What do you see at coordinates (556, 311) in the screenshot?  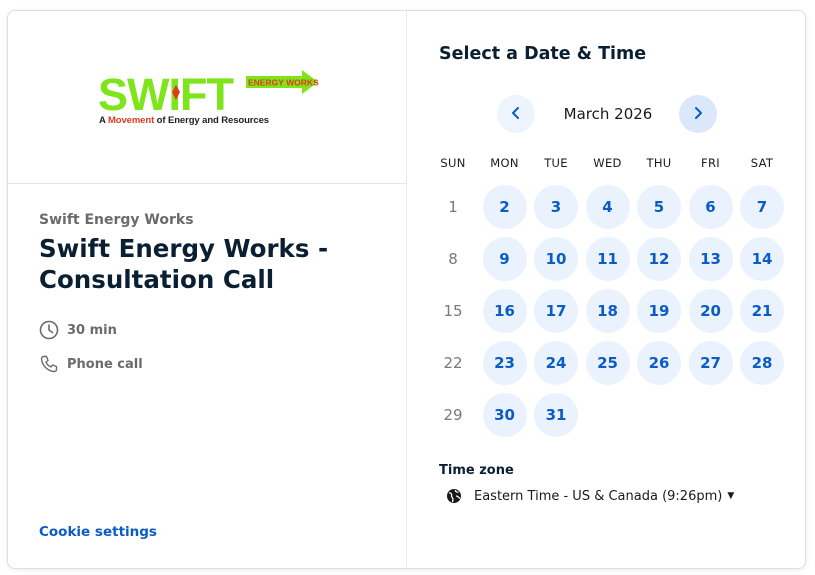 I see `available-date-button: 17` at bounding box center [556, 311].